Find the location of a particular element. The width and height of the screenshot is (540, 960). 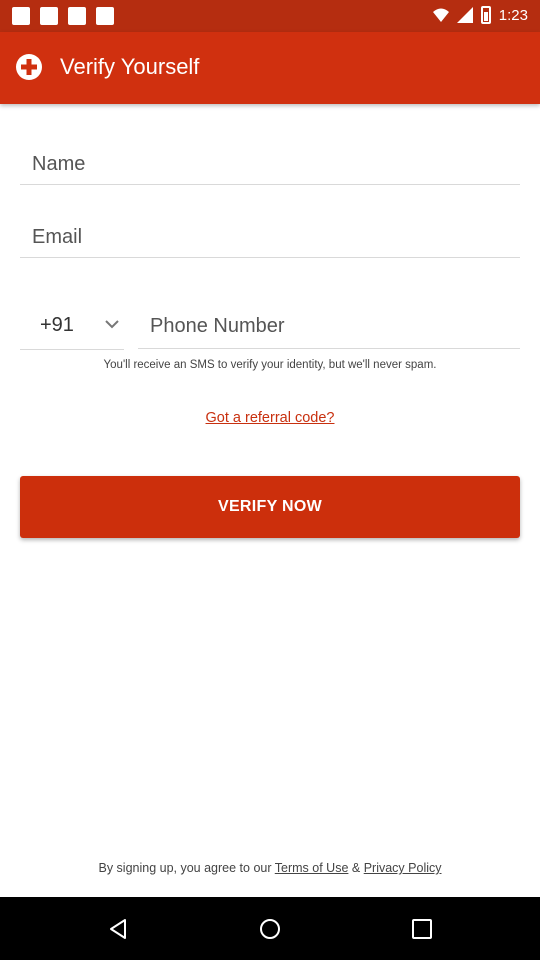

email-input is located at coordinates (270, 237).